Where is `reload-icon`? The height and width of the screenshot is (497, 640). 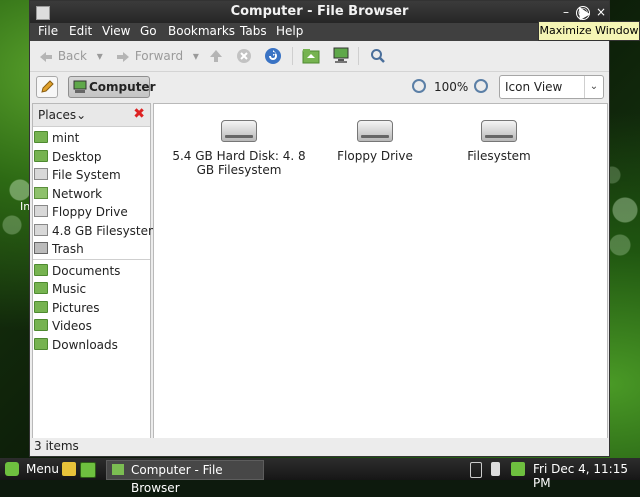 reload-icon is located at coordinates (273, 56).